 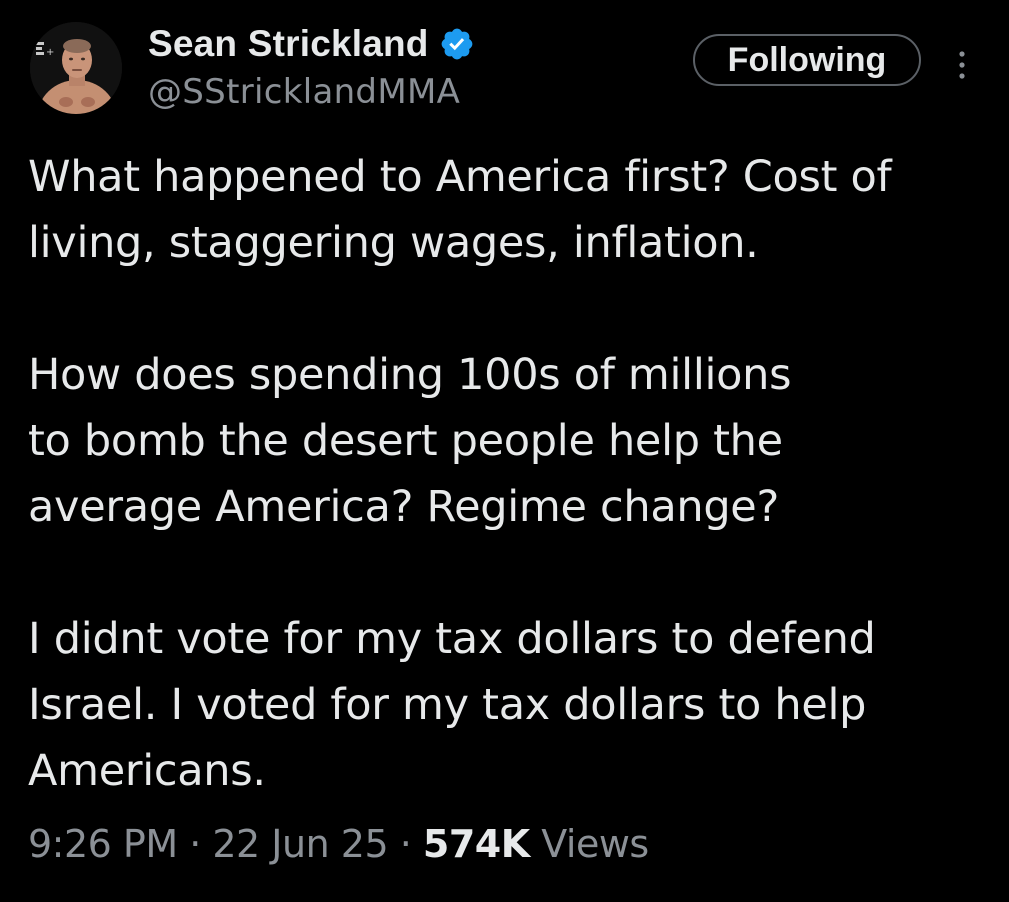 I want to click on following-button: Following, so click(x=807, y=60).